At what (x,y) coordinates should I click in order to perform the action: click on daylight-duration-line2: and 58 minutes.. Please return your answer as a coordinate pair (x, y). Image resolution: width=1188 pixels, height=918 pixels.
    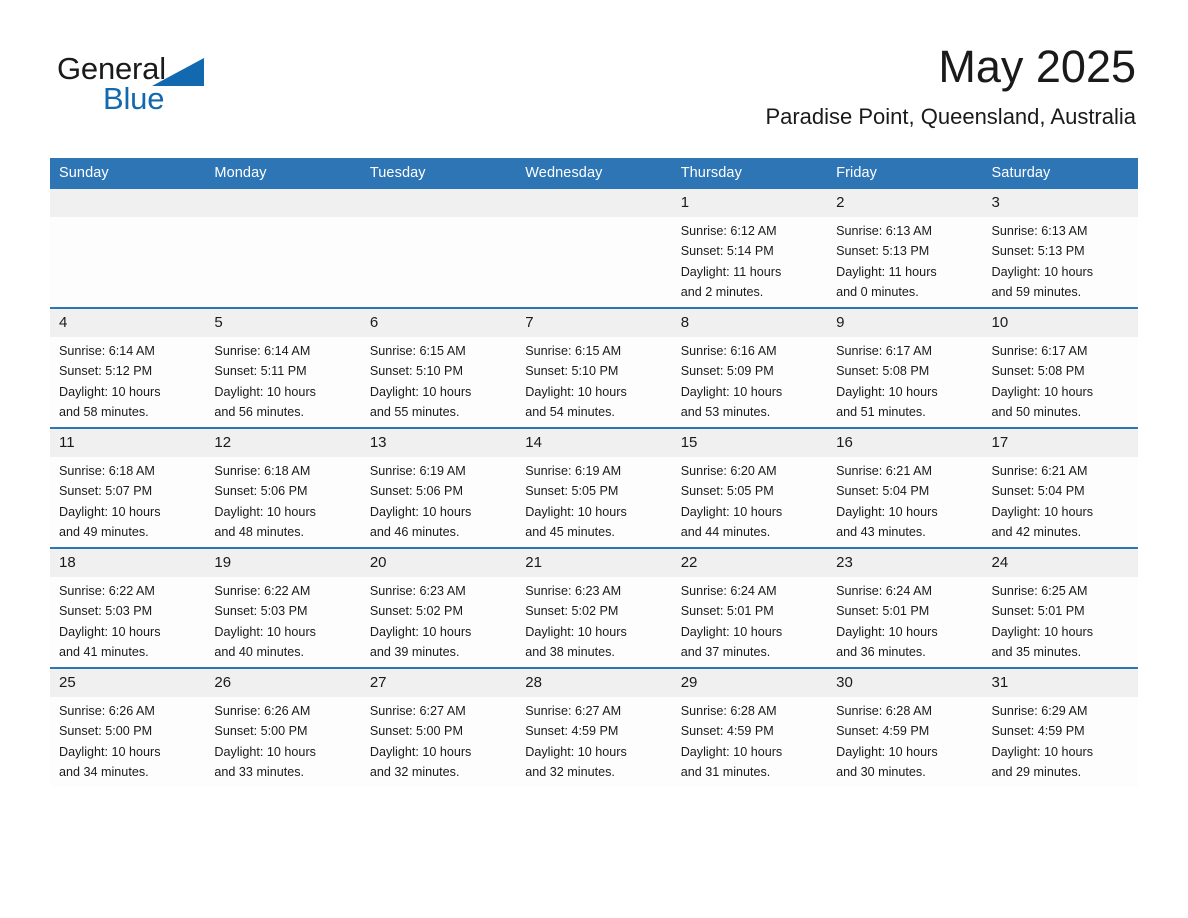
    Looking at the image, I should click on (104, 411).